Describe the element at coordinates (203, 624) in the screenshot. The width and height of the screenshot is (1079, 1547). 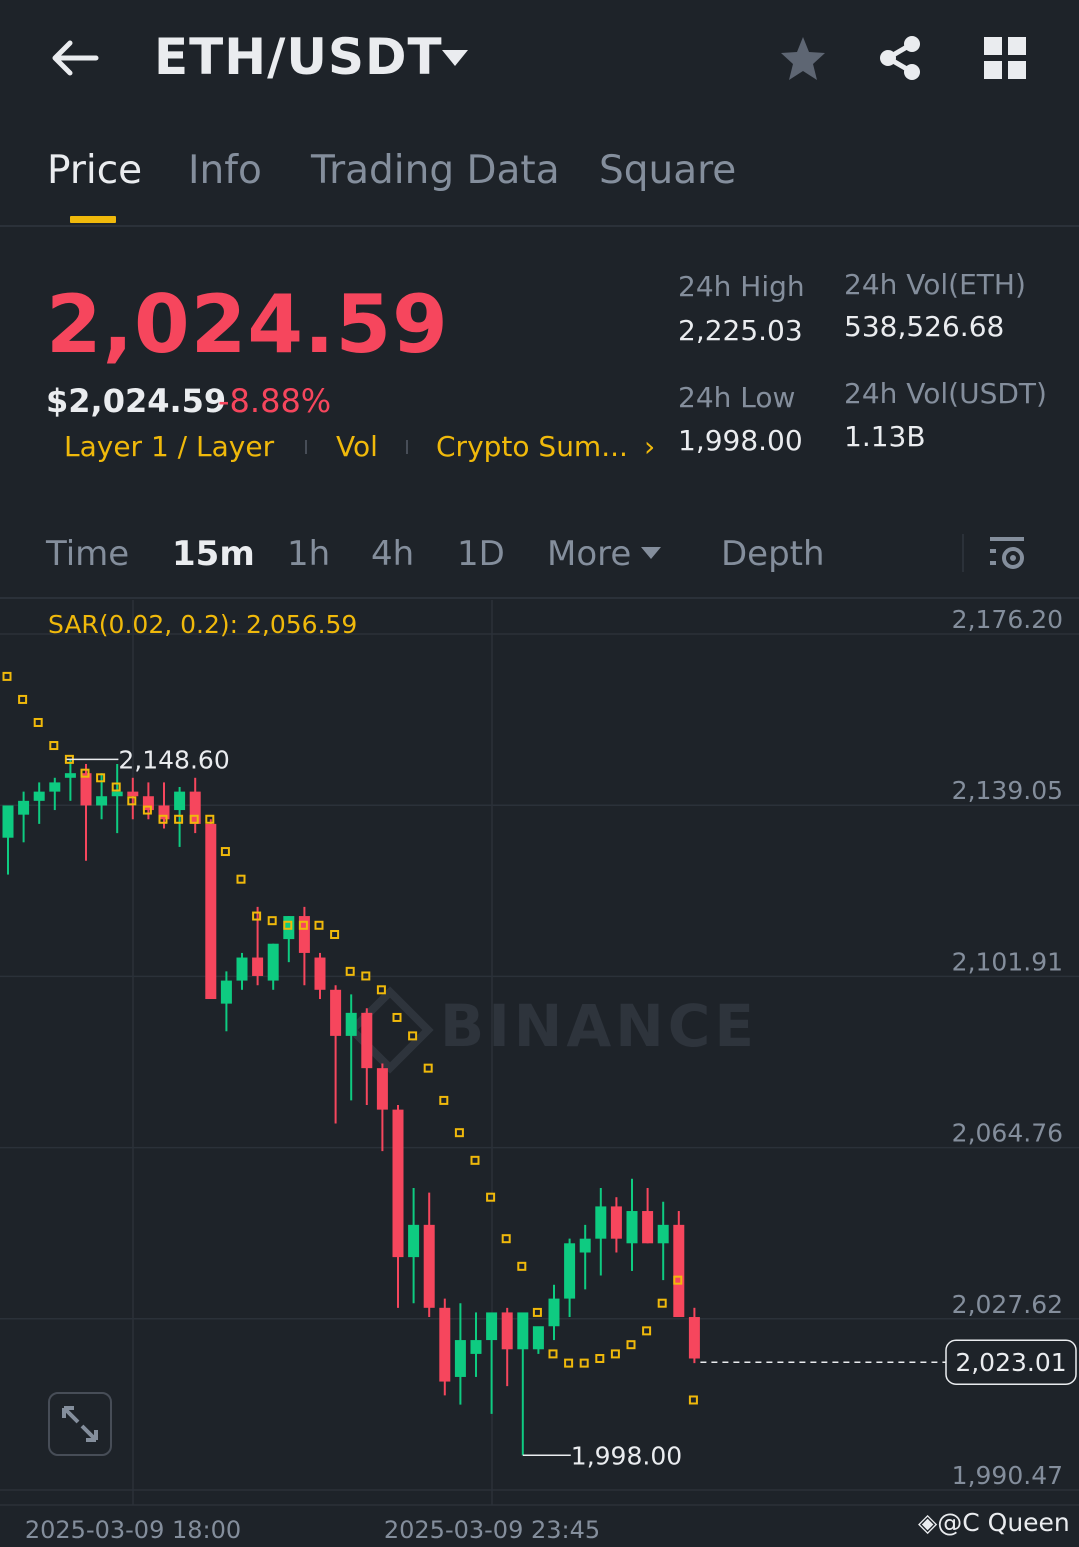
I see `sar-indicator-label: SAR(0.02, 0.2): 2,056.59` at that location.